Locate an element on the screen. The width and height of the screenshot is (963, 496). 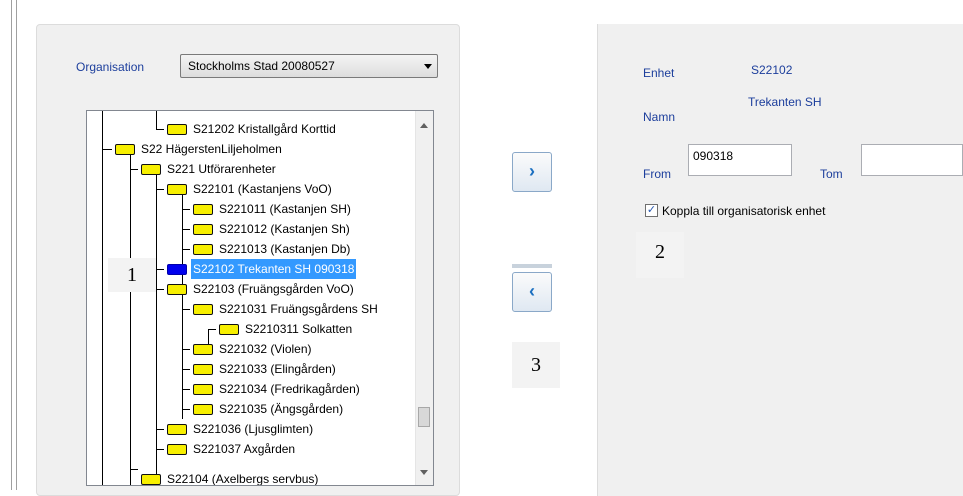
move-left-button: ‹ is located at coordinates (532, 292).